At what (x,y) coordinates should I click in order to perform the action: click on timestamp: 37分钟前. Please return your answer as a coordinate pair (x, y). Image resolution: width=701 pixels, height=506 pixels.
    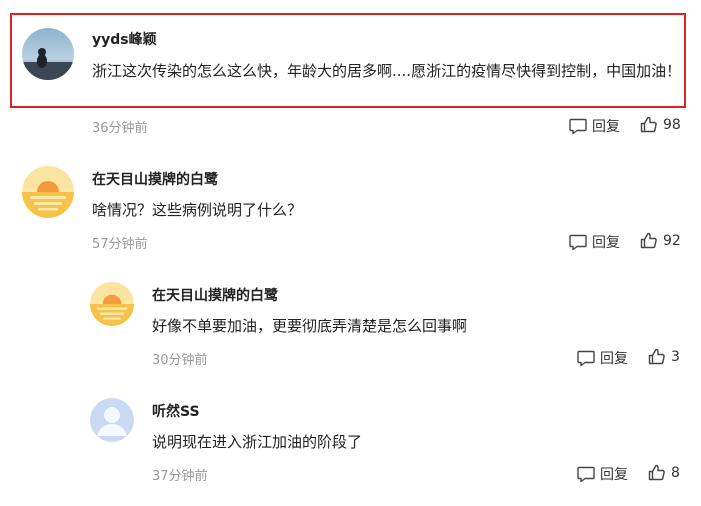
    Looking at the image, I should click on (180, 476).